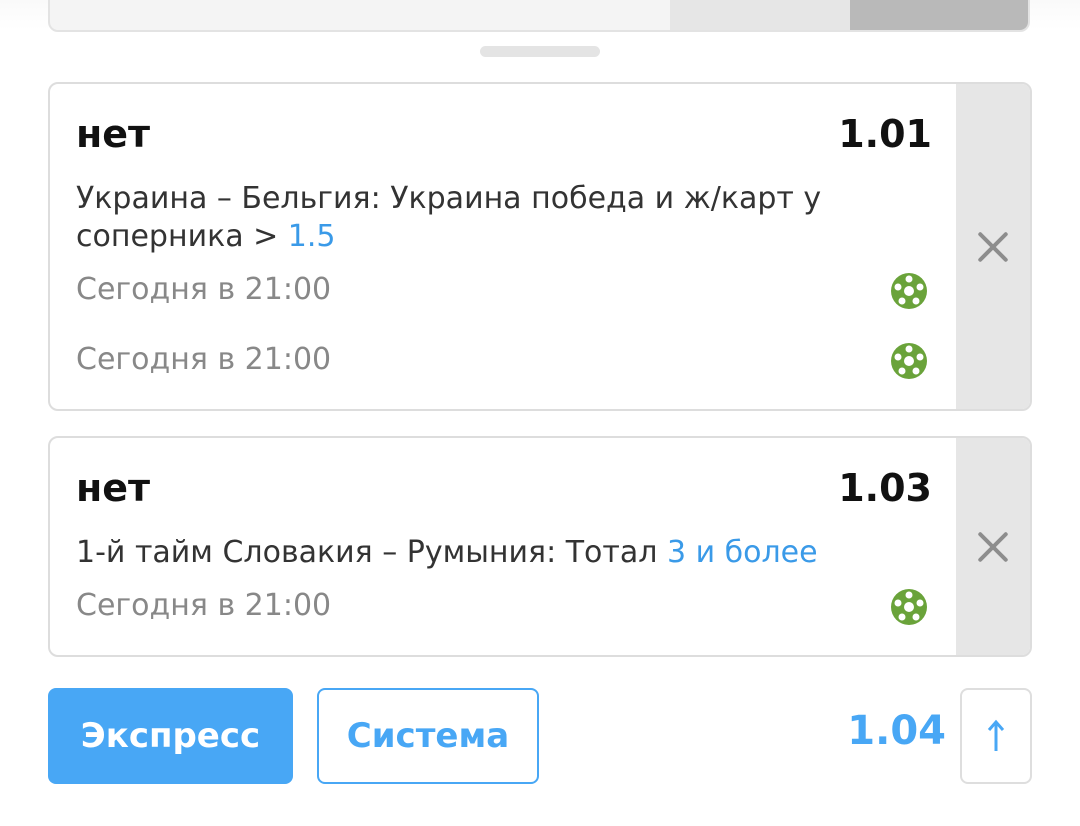  Describe the element at coordinates (428, 736) in the screenshot. I see `system-button: Система` at that location.